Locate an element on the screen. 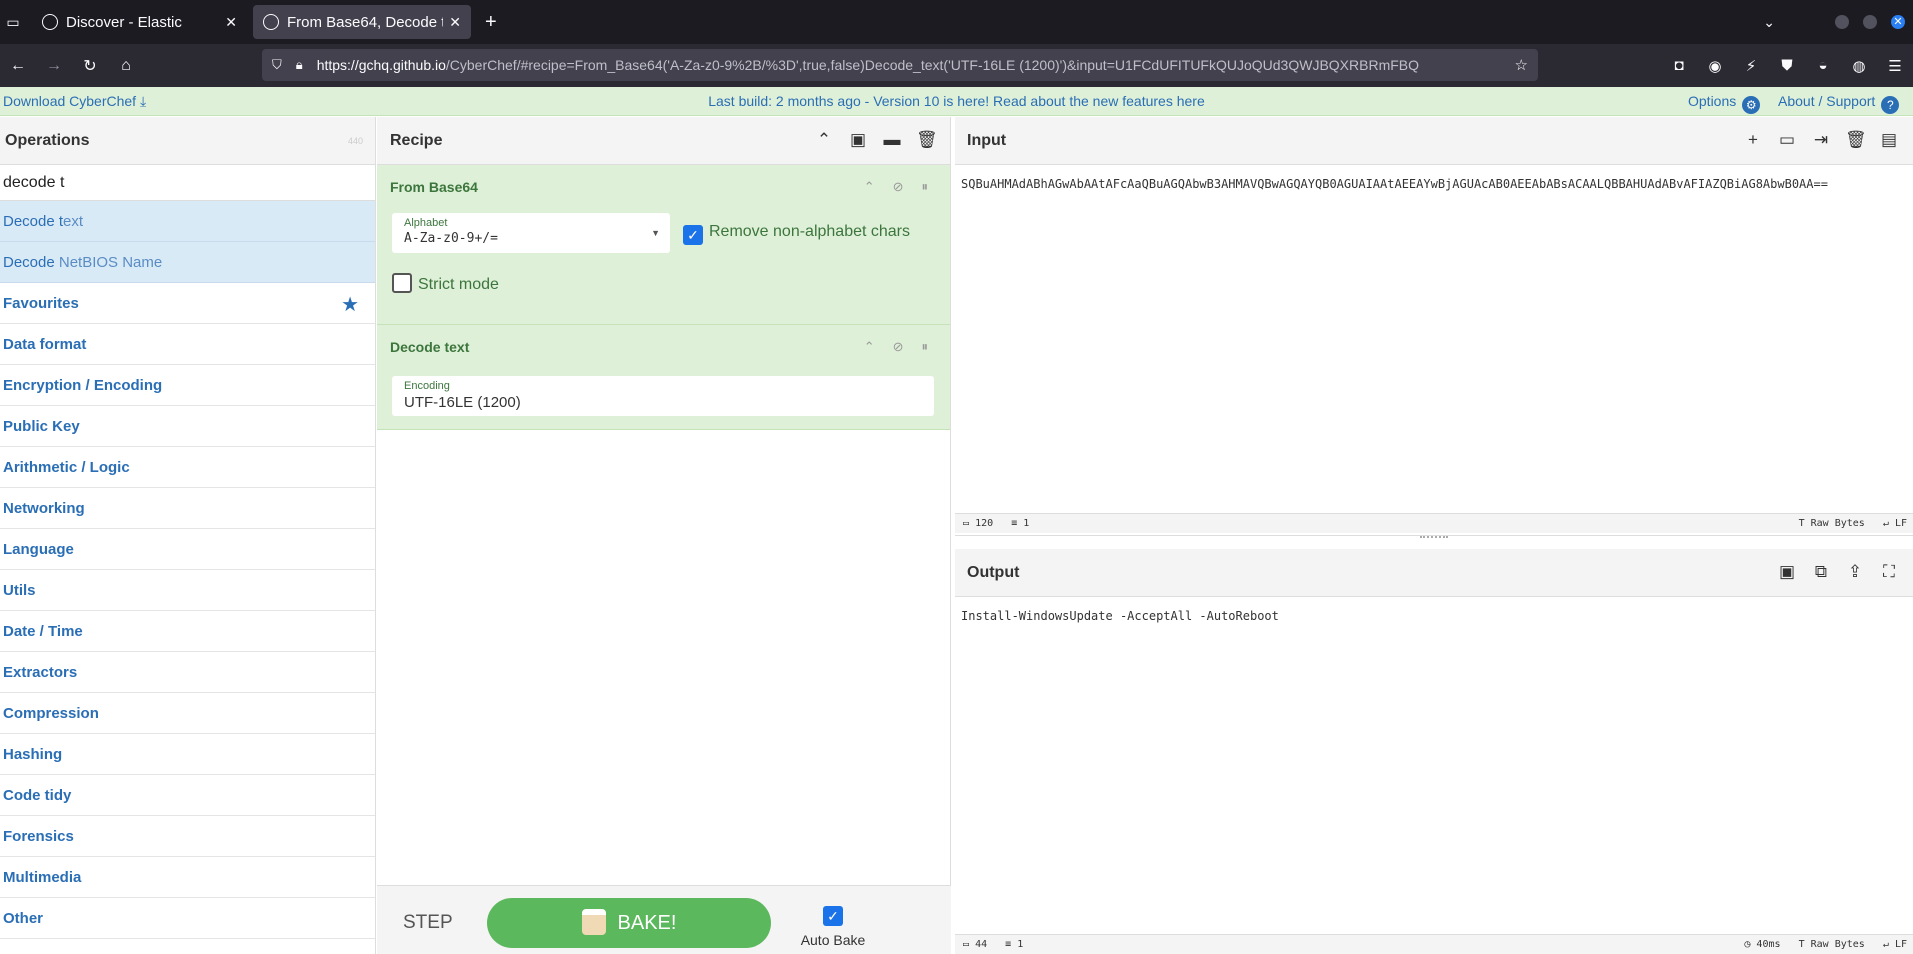 Image resolution: width=1913 pixels, height=954 pixels. output-eol: LF is located at coordinates (1901, 944).